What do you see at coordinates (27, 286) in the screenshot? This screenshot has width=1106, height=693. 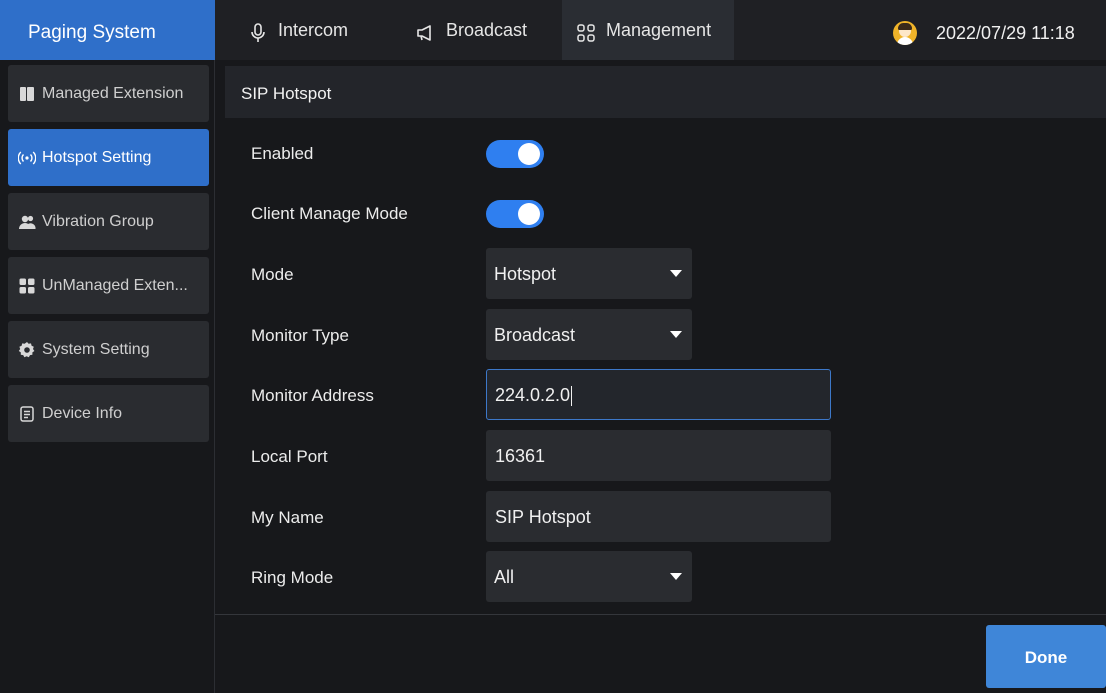 I see `apps-icon` at bounding box center [27, 286].